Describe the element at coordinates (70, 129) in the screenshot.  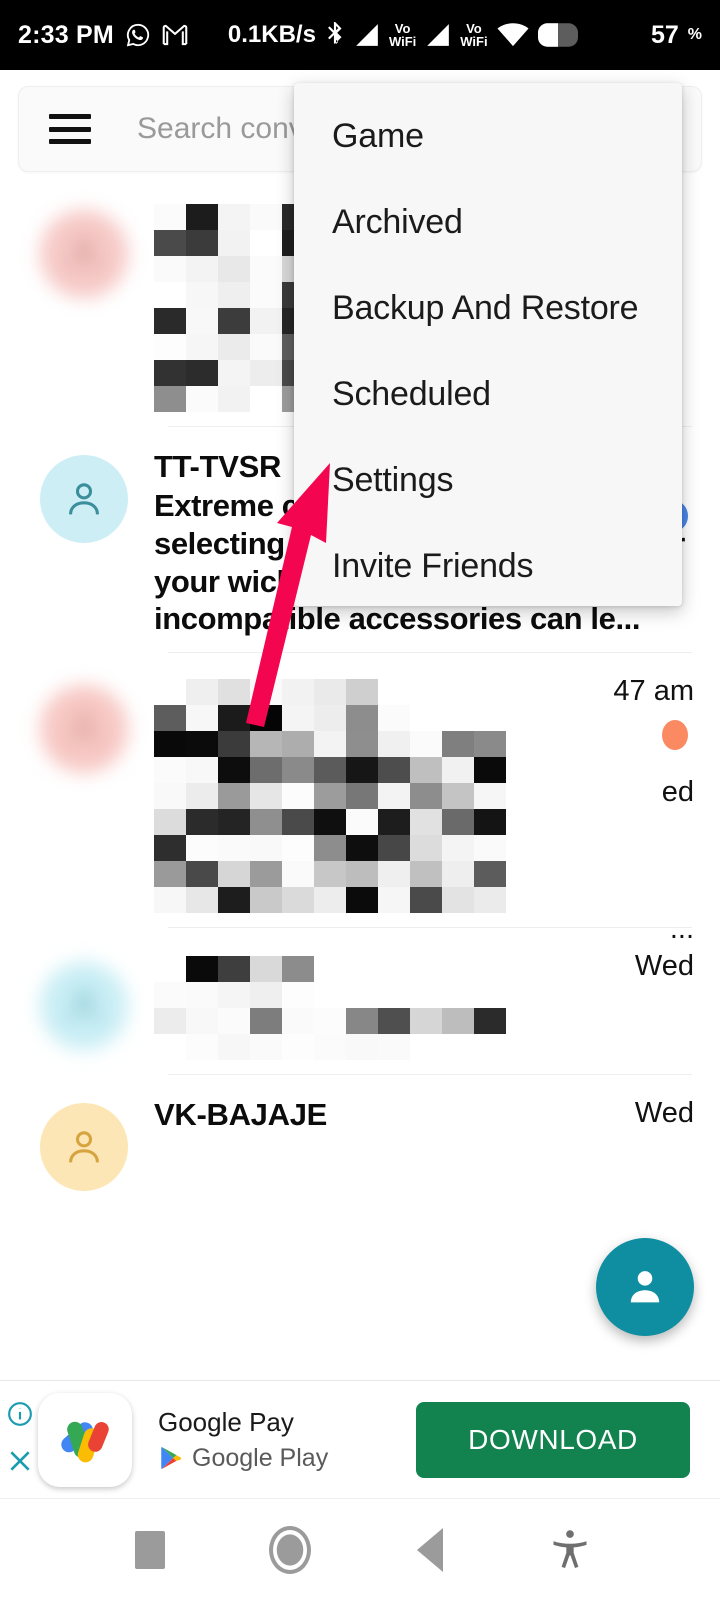
I see `hamburger-menu-icon` at that location.